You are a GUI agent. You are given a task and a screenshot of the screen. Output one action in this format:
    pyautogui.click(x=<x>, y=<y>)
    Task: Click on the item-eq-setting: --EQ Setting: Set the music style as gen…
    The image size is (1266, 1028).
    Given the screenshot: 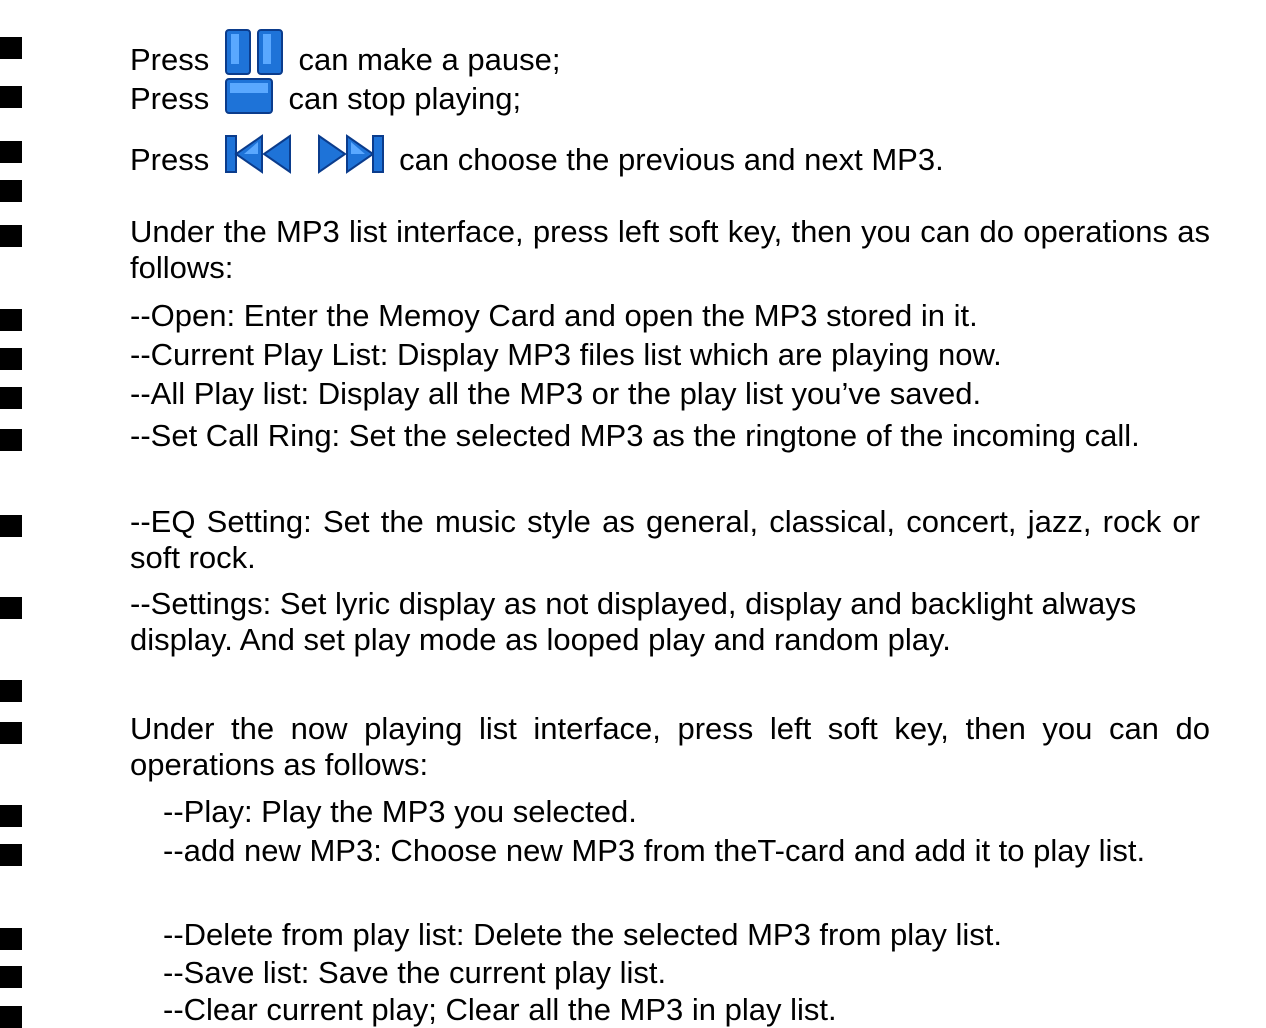 What is the action you would take?
    pyautogui.click(x=665, y=539)
    